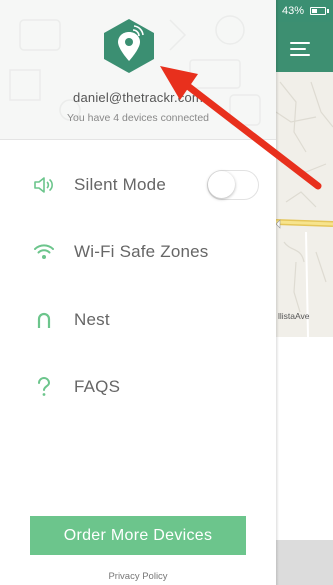 Image resolution: width=333 pixels, height=585 pixels. What do you see at coordinates (304, 204) in the screenshot?
I see `map-view` at bounding box center [304, 204].